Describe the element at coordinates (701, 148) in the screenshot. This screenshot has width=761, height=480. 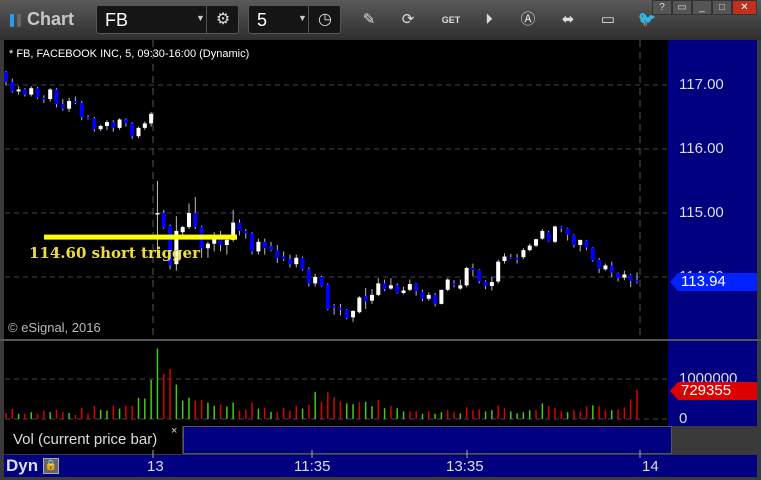
I see `price-tick: 116.00` at that location.